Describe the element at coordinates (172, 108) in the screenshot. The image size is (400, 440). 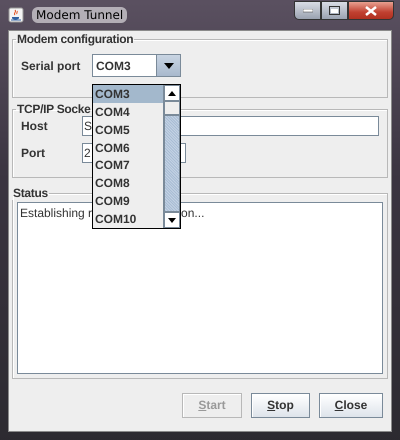
I see `scroll-thumb` at that location.